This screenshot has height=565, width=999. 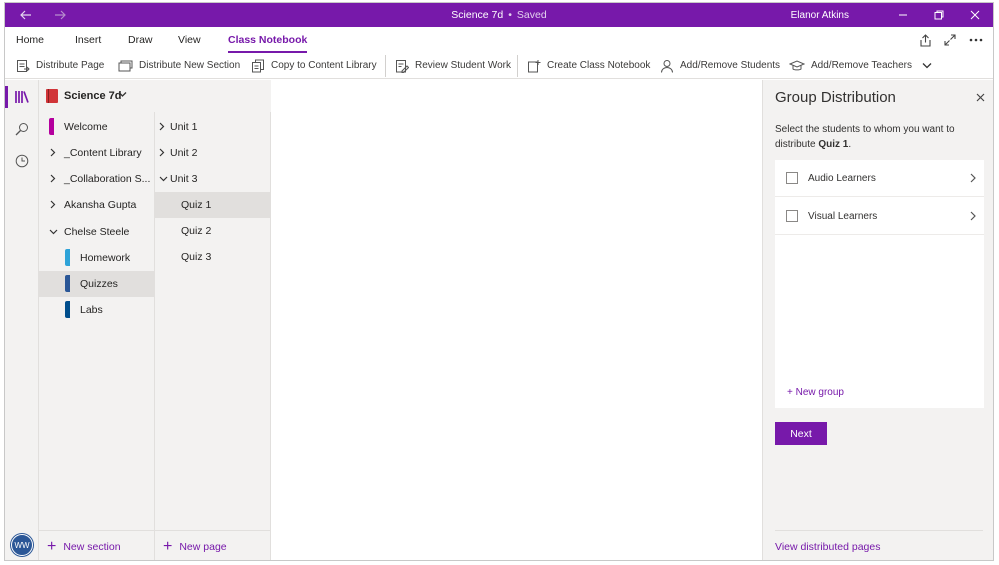 I want to click on page-quiz-1: Quiz 1, so click(x=213, y=205).